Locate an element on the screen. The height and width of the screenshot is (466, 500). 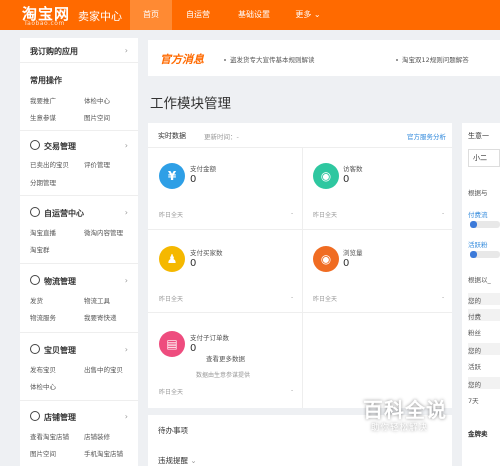
metric-label: 支付金额 is located at coordinates (203, 169).